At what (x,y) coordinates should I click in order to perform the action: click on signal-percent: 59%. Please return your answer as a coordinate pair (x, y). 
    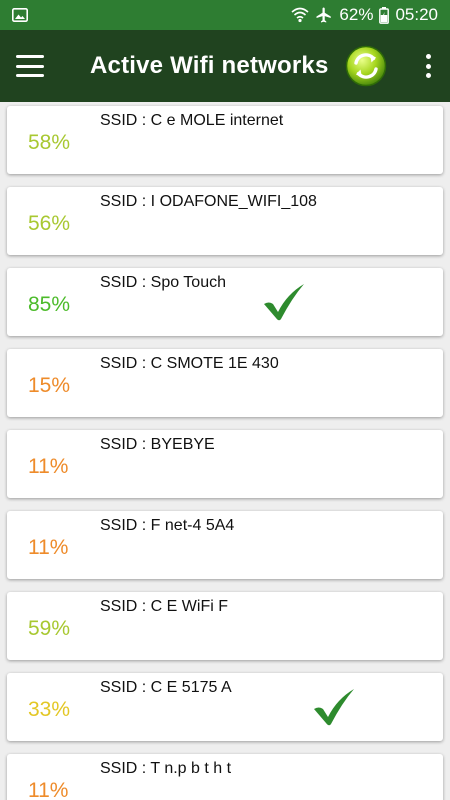
    Looking at the image, I should click on (49, 628).